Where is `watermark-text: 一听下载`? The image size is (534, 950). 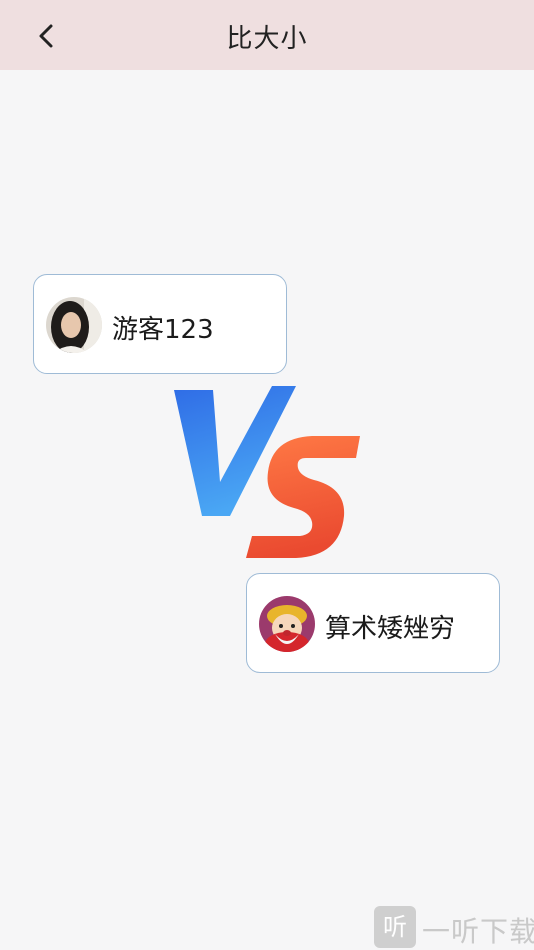 watermark-text: 一听下载 is located at coordinates (478, 931).